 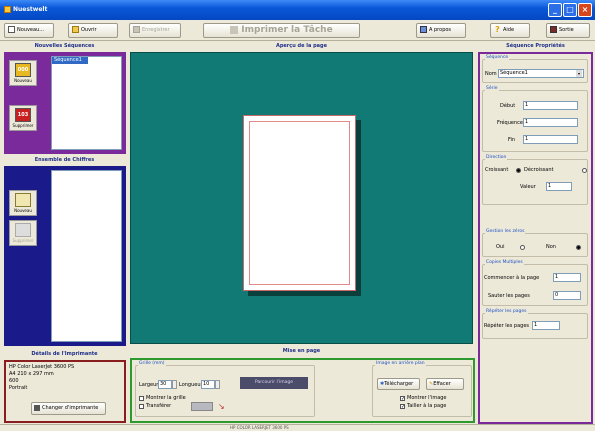 What do you see at coordinates (165, 384) in the screenshot?
I see `width-input: 30` at bounding box center [165, 384].